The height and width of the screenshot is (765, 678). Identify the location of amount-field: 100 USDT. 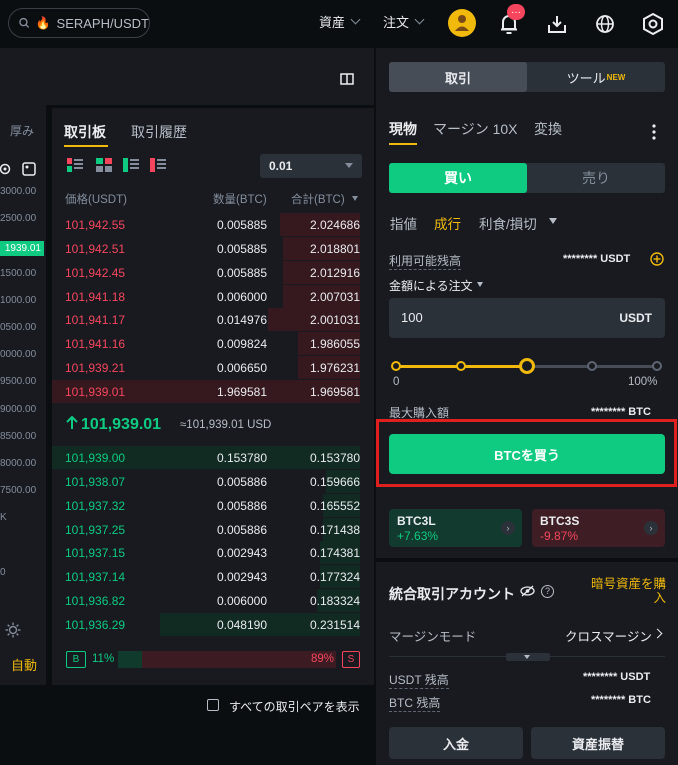
(527, 318).